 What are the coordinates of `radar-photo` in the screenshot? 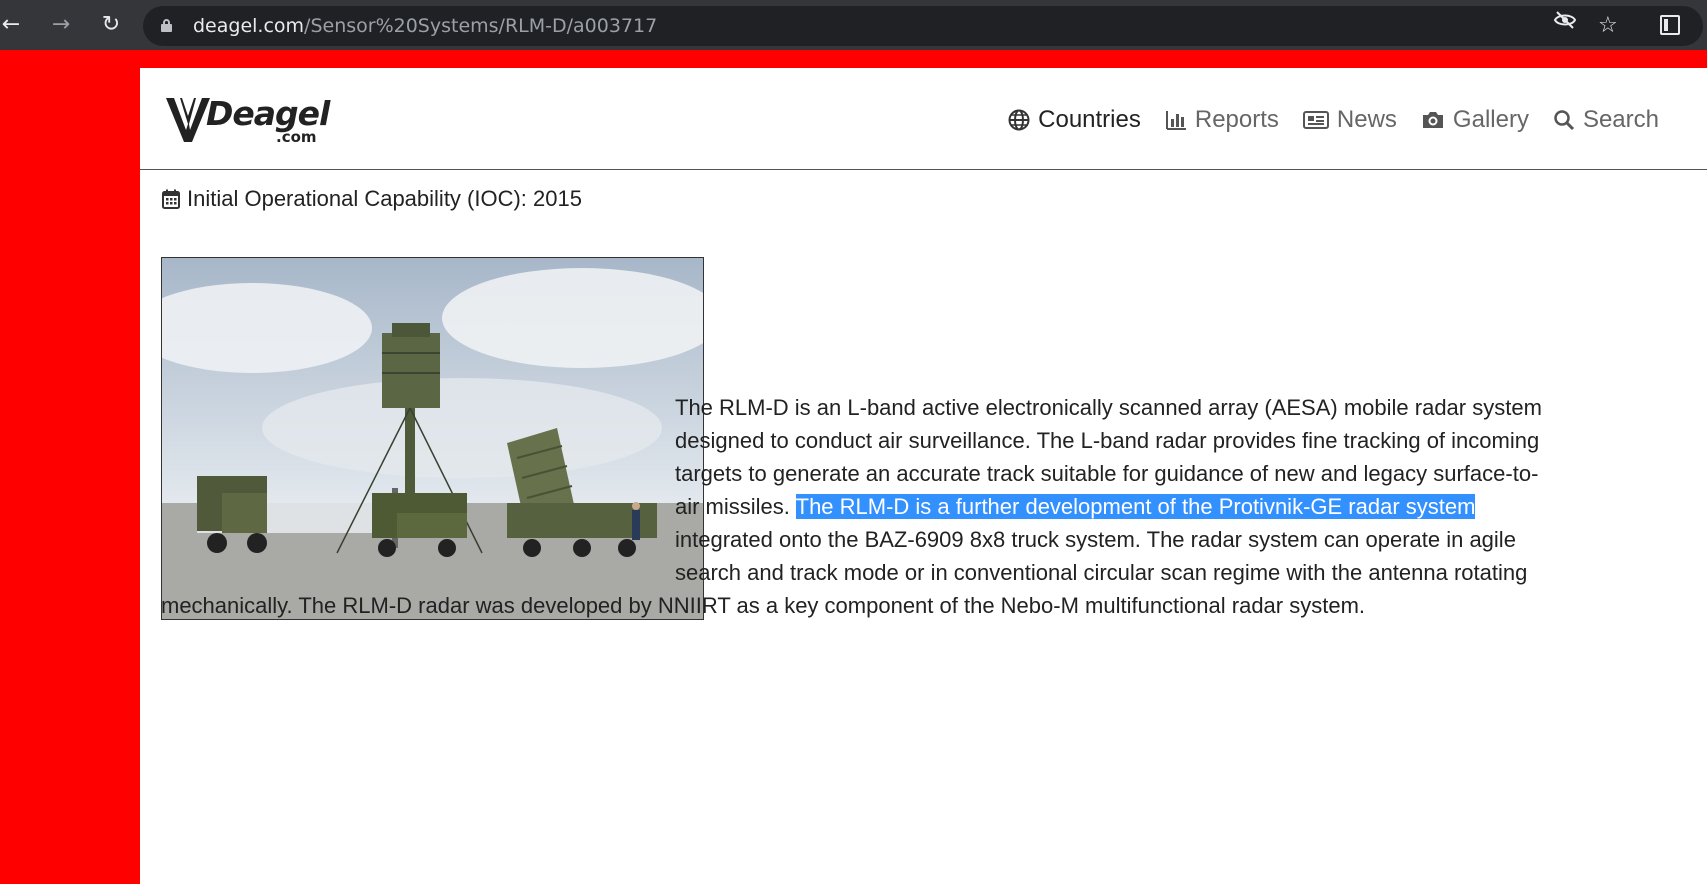 It's located at (432, 438).